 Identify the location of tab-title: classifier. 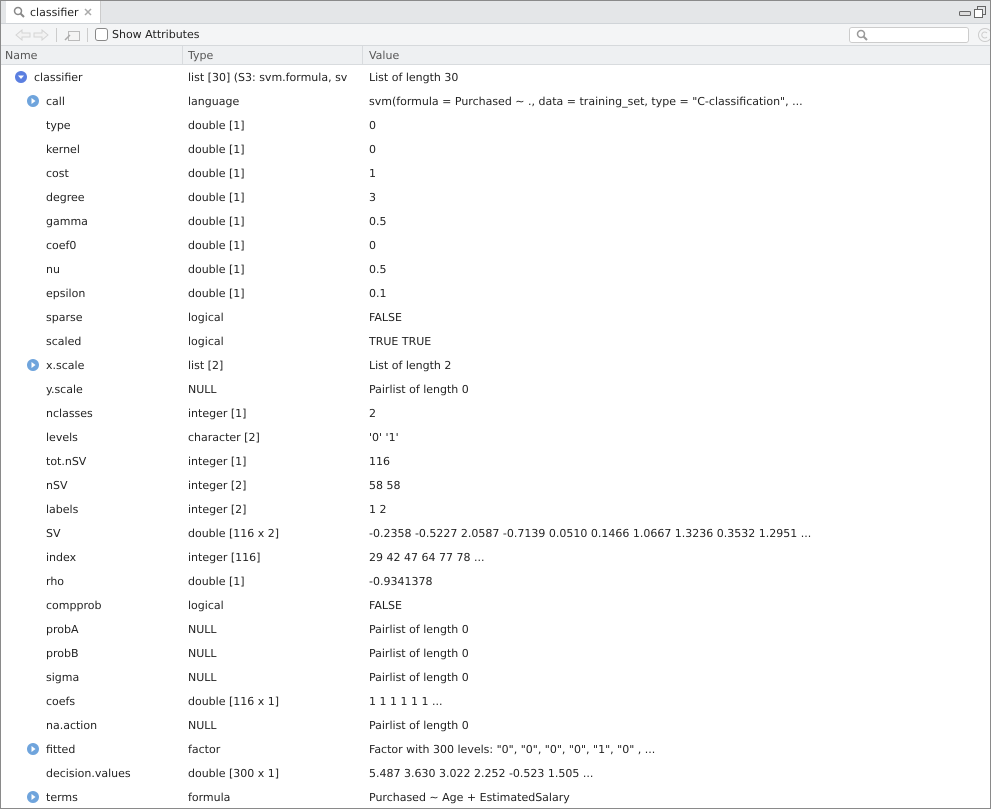
(54, 12).